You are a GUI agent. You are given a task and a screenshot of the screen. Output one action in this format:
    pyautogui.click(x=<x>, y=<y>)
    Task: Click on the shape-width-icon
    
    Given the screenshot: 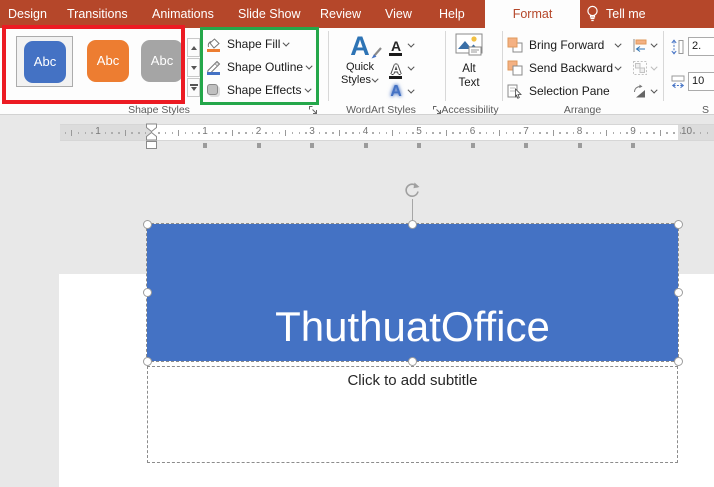 What is the action you would take?
    pyautogui.click(x=678, y=82)
    